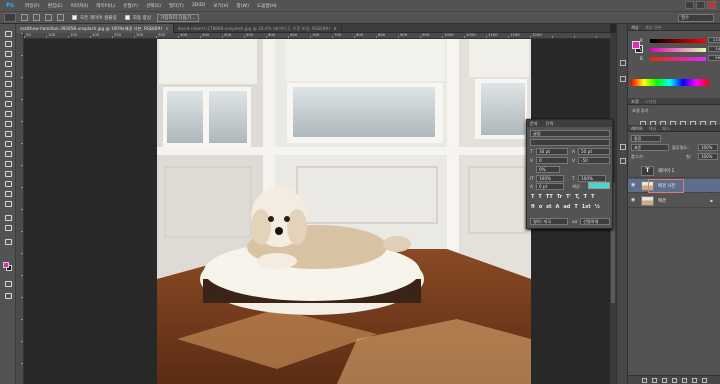 Image resolution: width=720 pixels, height=384 pixels. I want to click on horizontal-scale-input: 100%, so click(592, 178).